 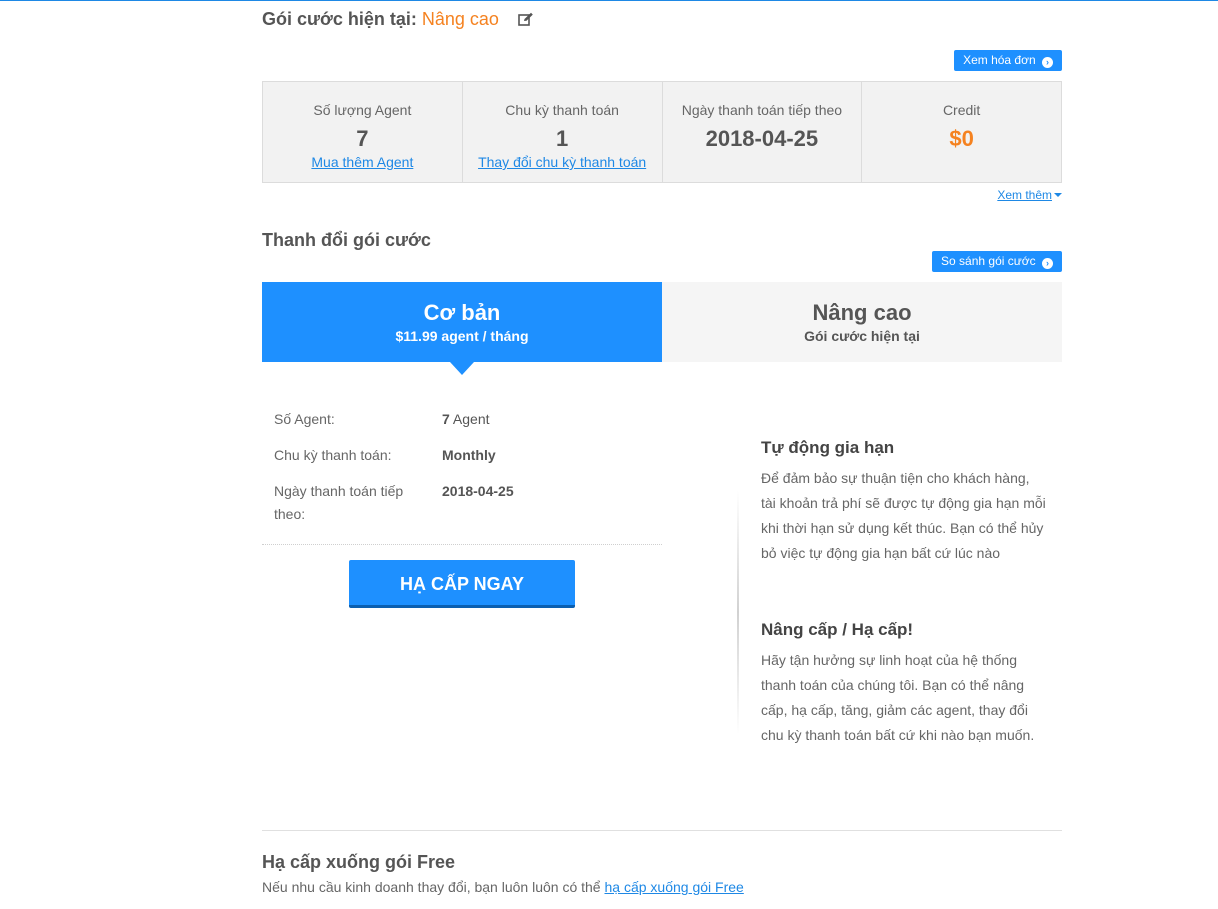 What do you see at coordinates (526, 21) in the screenshot?
I see `edit-icon` at bounding box center [526, 21].